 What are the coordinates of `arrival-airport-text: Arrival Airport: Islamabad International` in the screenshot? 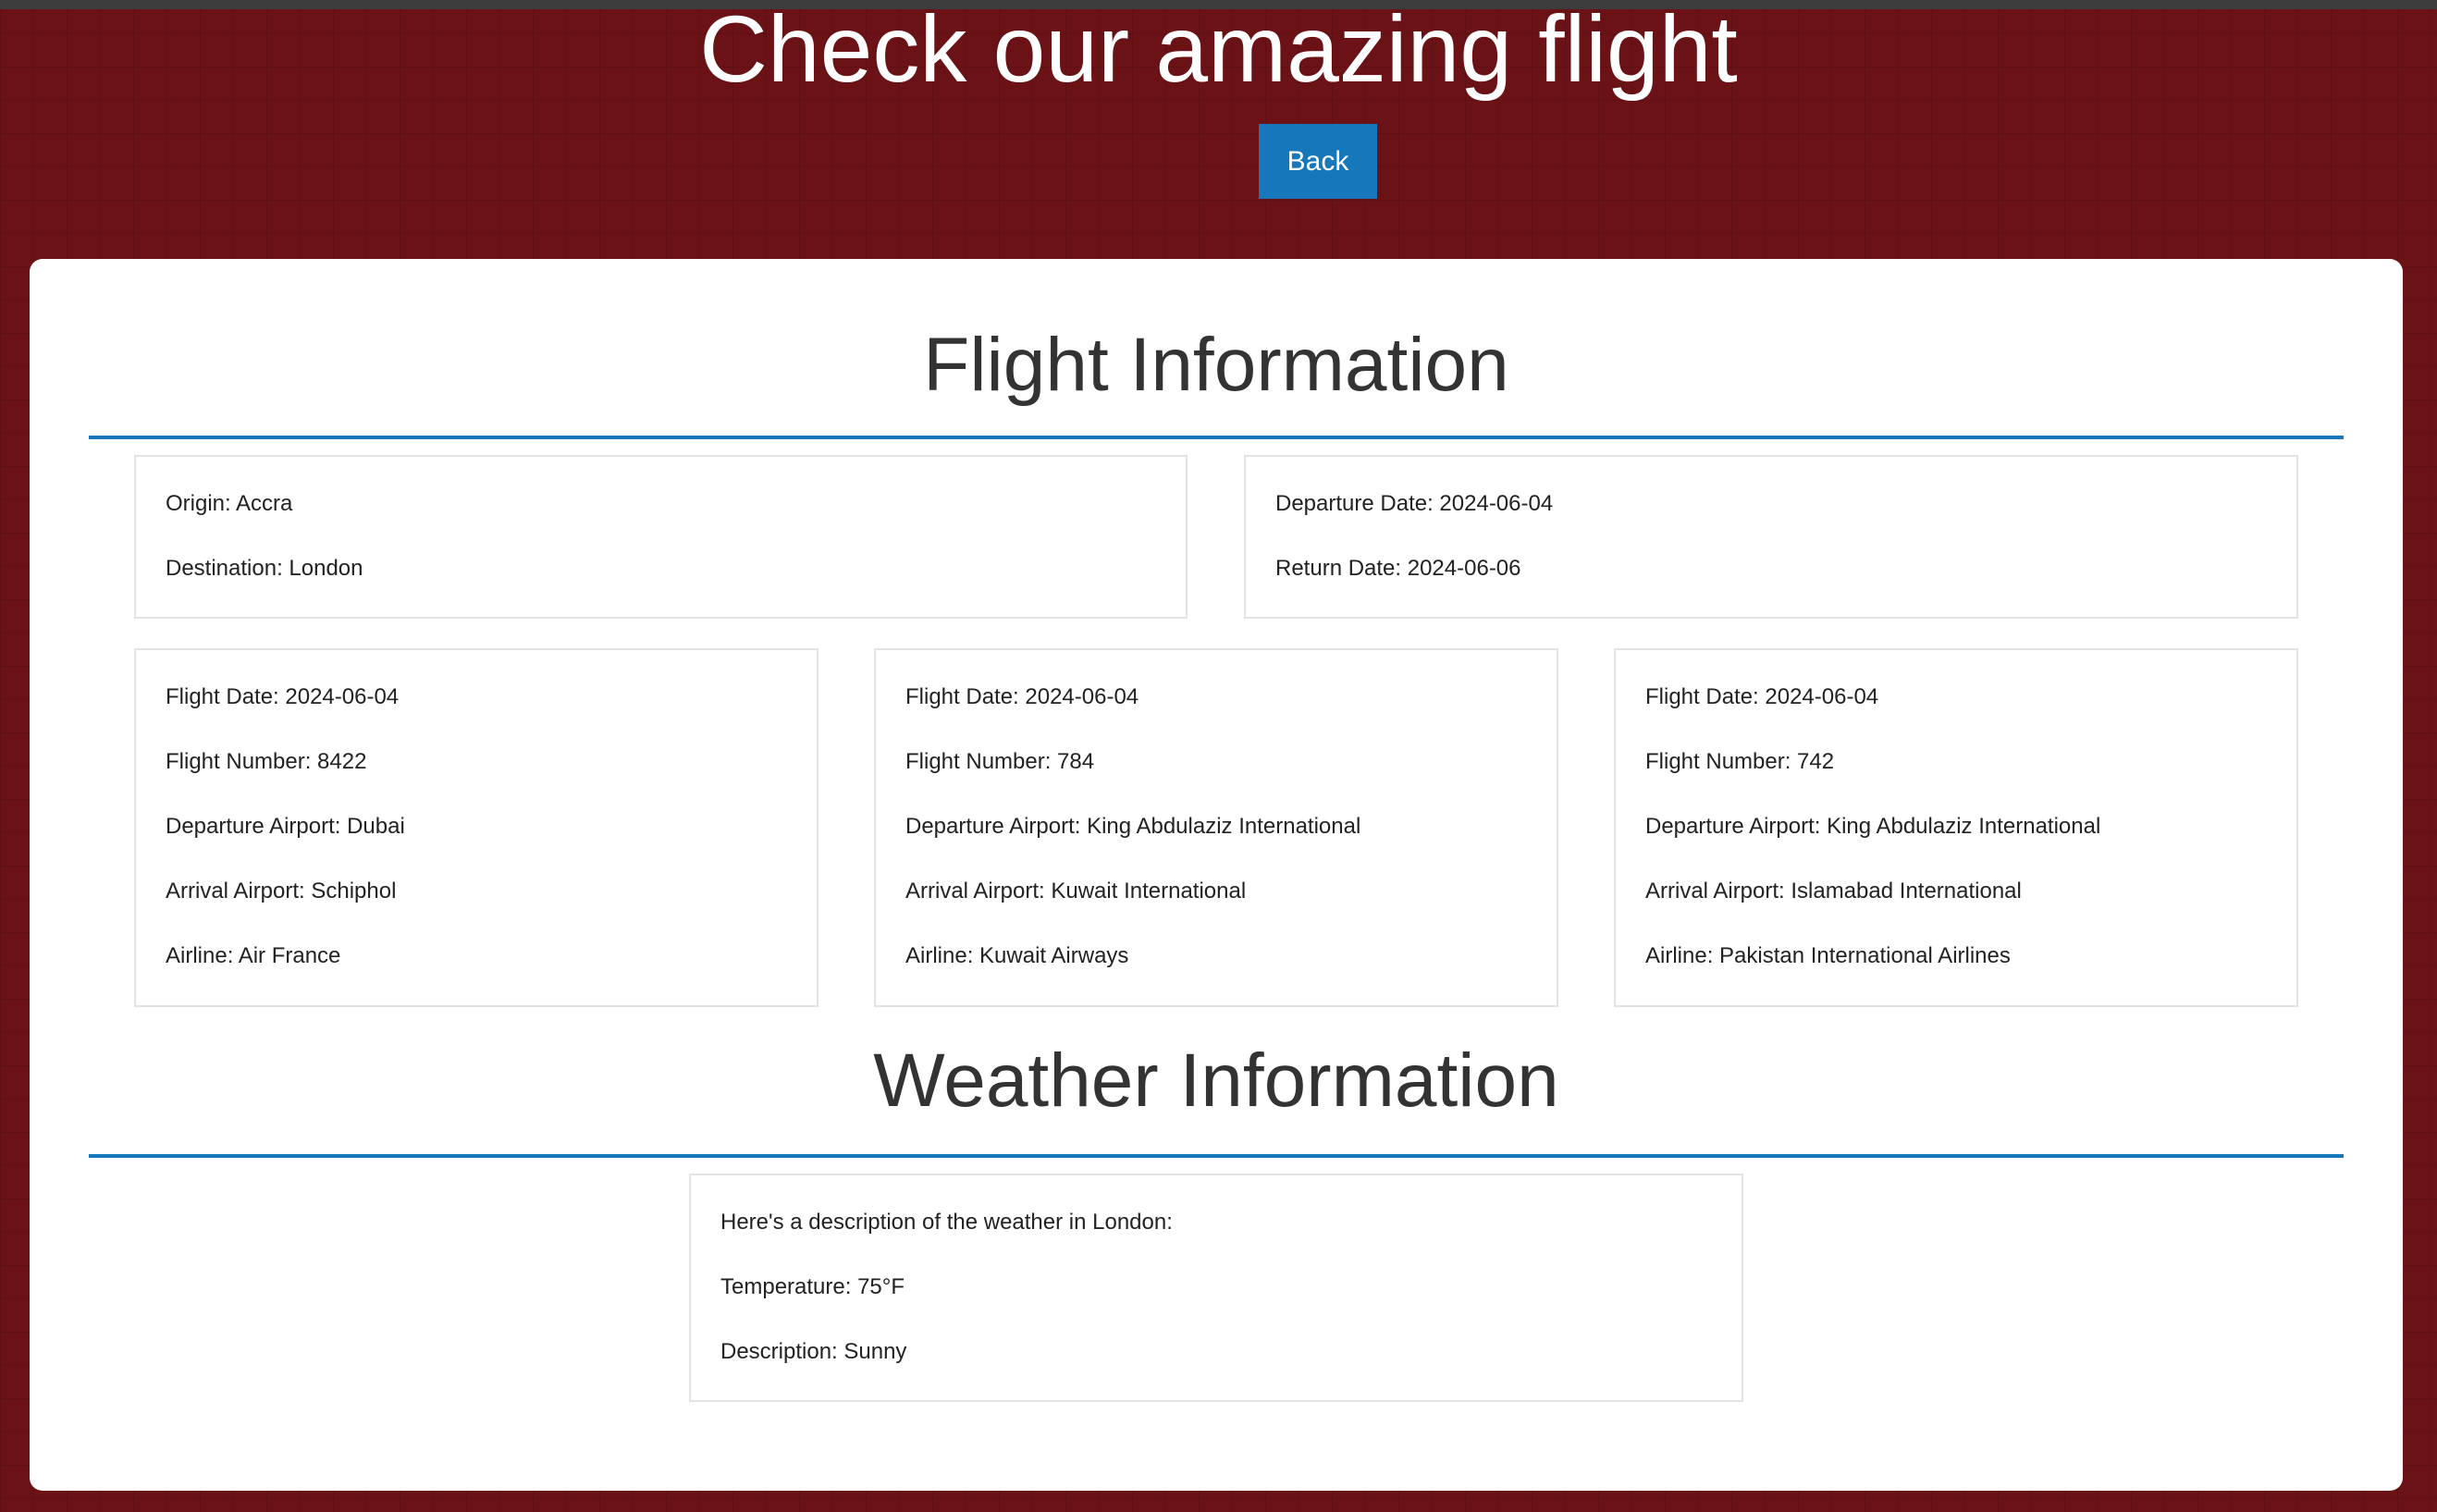 It's located at (1833, 891).